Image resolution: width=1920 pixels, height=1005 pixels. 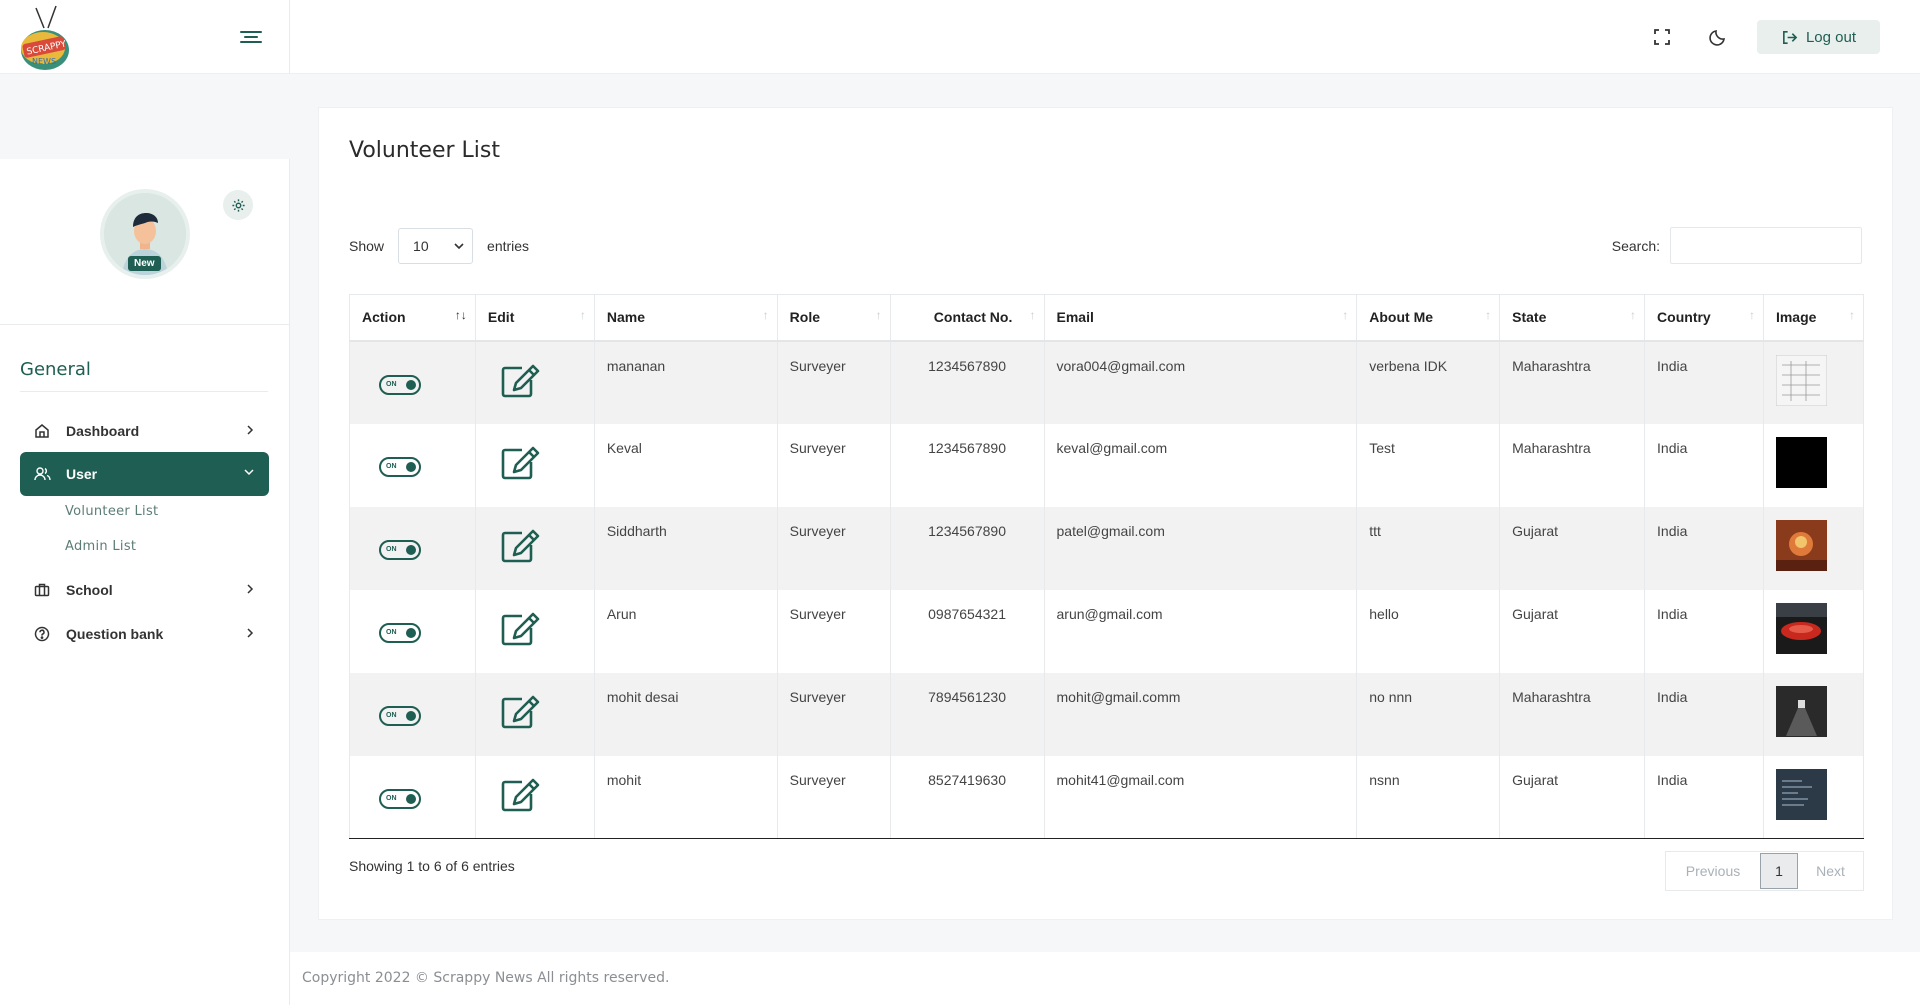 I want to click on gear-icon, so click(x=238, y=205).